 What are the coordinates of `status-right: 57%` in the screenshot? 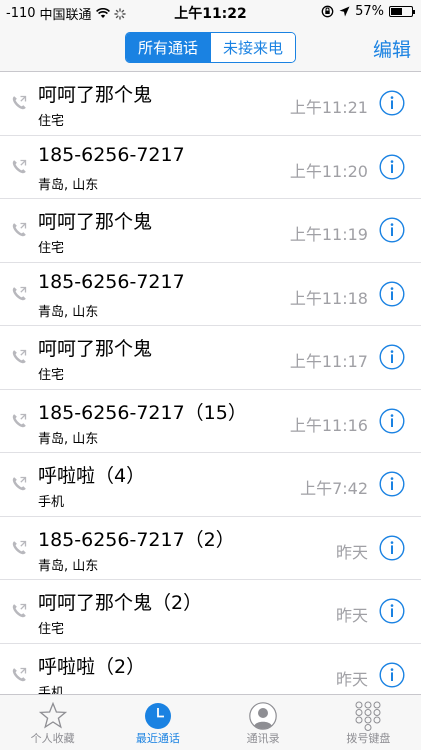 It's located at (368, 11).